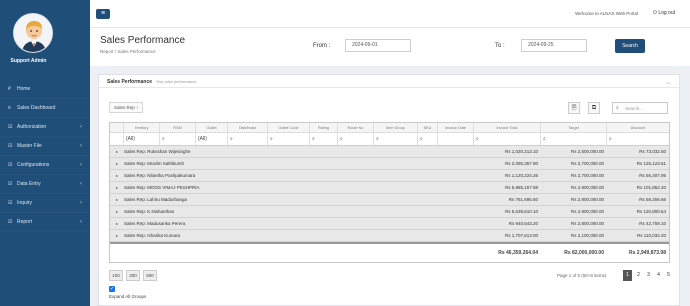  What do you see at coordinates (33, 33) in the screenshot?
I see `user-avatar` at bounding box center [33, 33].